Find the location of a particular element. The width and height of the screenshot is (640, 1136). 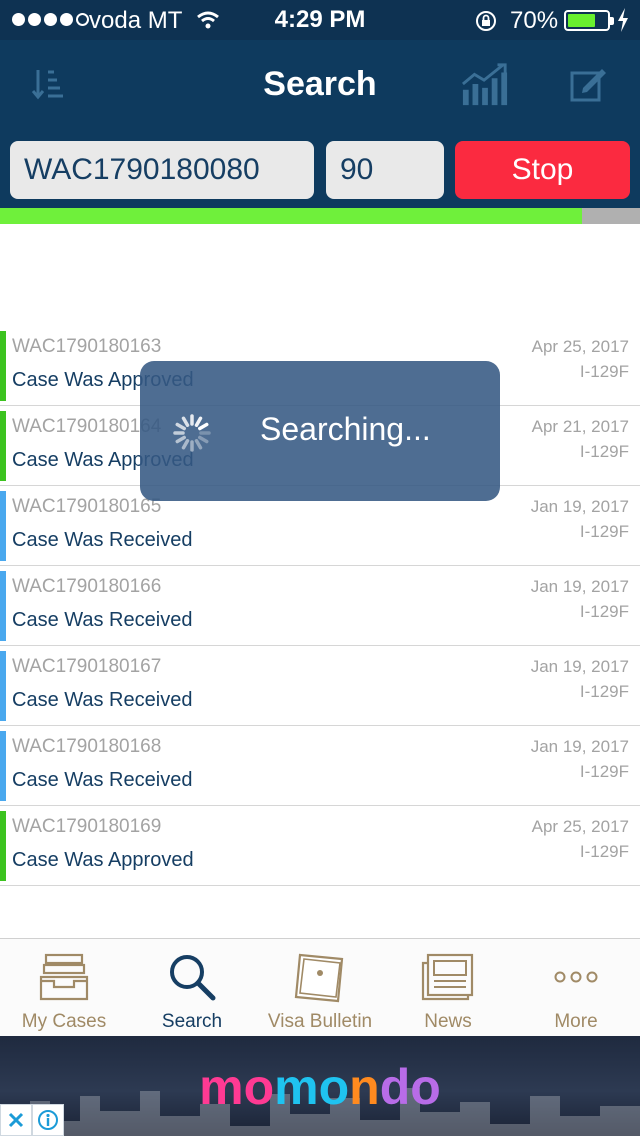

pinned-note-icon is located at coordinates (320, 977).